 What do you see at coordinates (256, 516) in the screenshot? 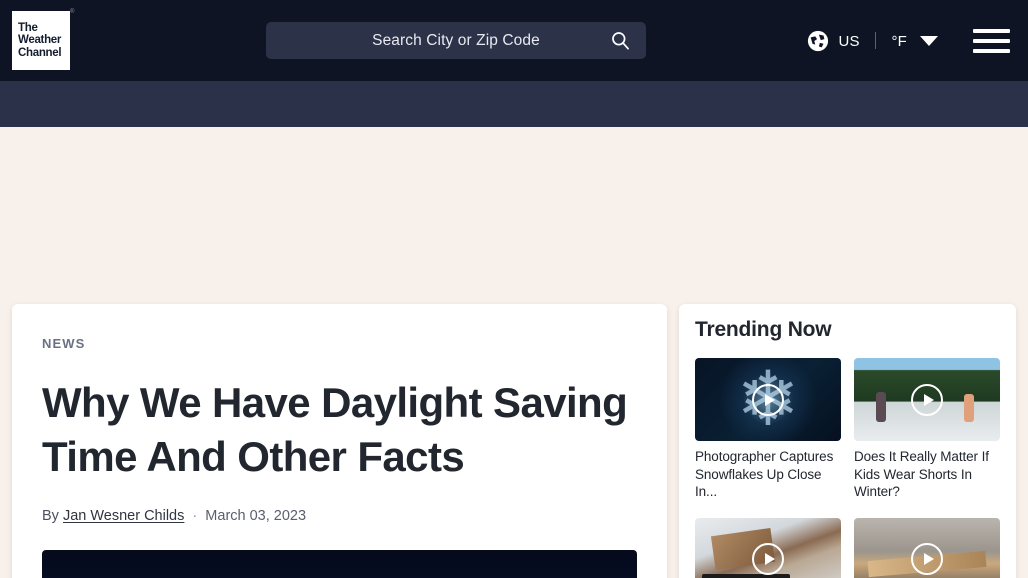
I see `publish-date: March 03, 2023` at bounding box center [256, 516].